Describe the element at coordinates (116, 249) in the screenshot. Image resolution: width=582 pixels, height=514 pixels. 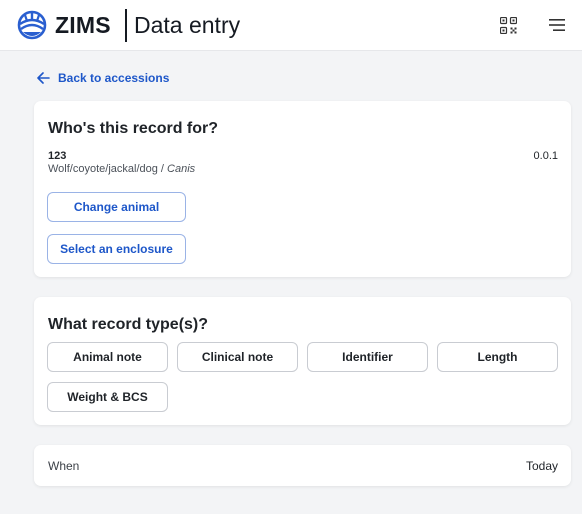
I see `select-enclosure-button: Select an enclosure` at that location.